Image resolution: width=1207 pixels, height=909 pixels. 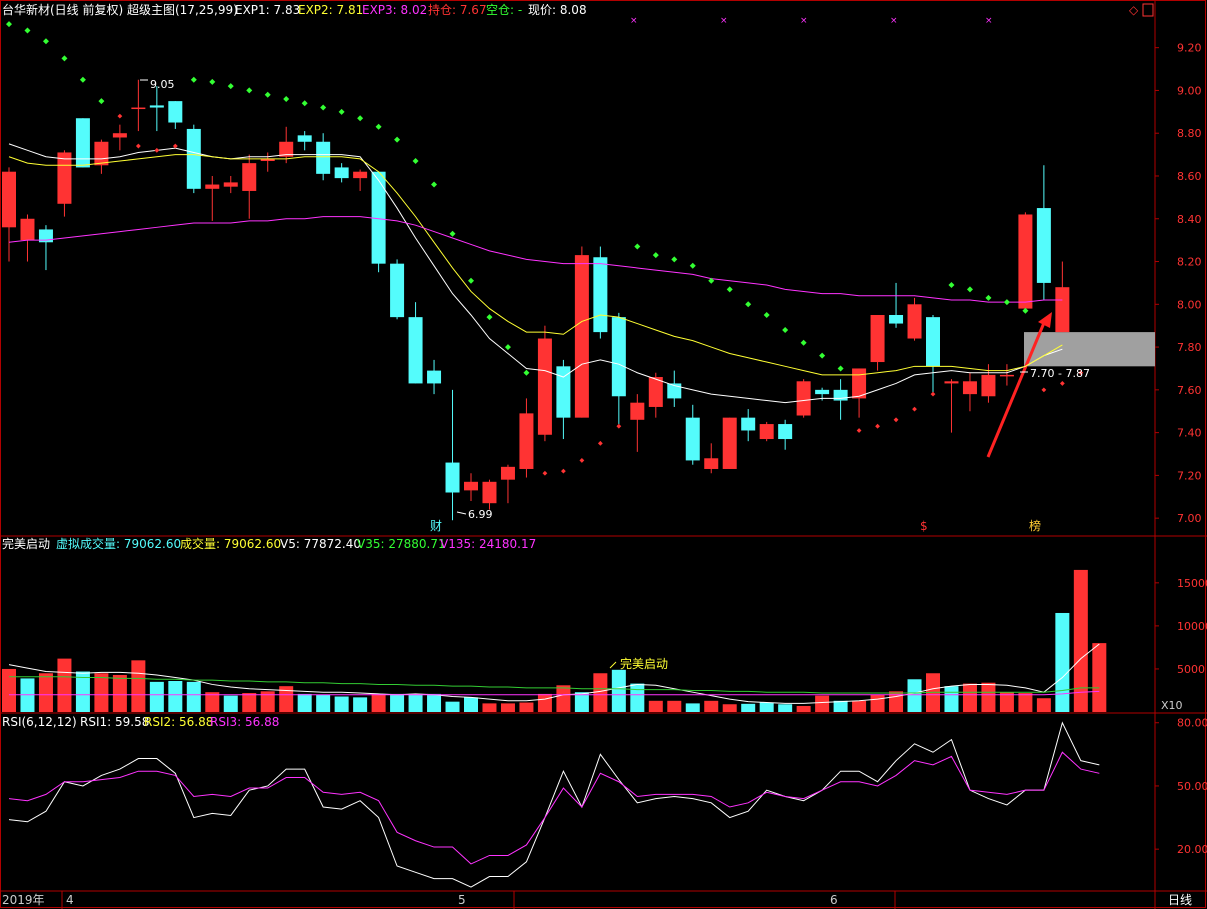 What do you see at coordinates (488, 544) in the screenshot?
I see `vol-header-v135: V135: 24180.17` at bounding box center [488, 544].